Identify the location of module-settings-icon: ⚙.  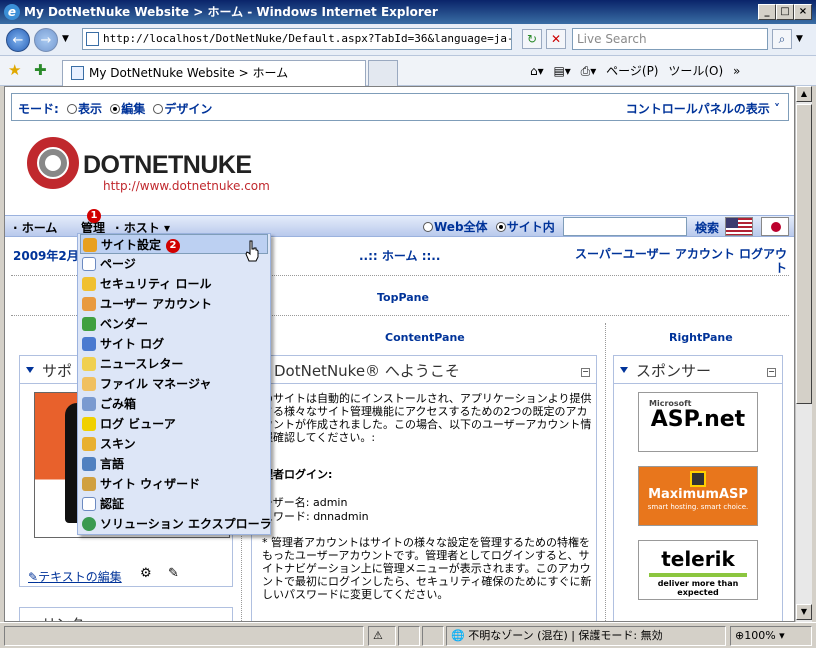
(146, 573).